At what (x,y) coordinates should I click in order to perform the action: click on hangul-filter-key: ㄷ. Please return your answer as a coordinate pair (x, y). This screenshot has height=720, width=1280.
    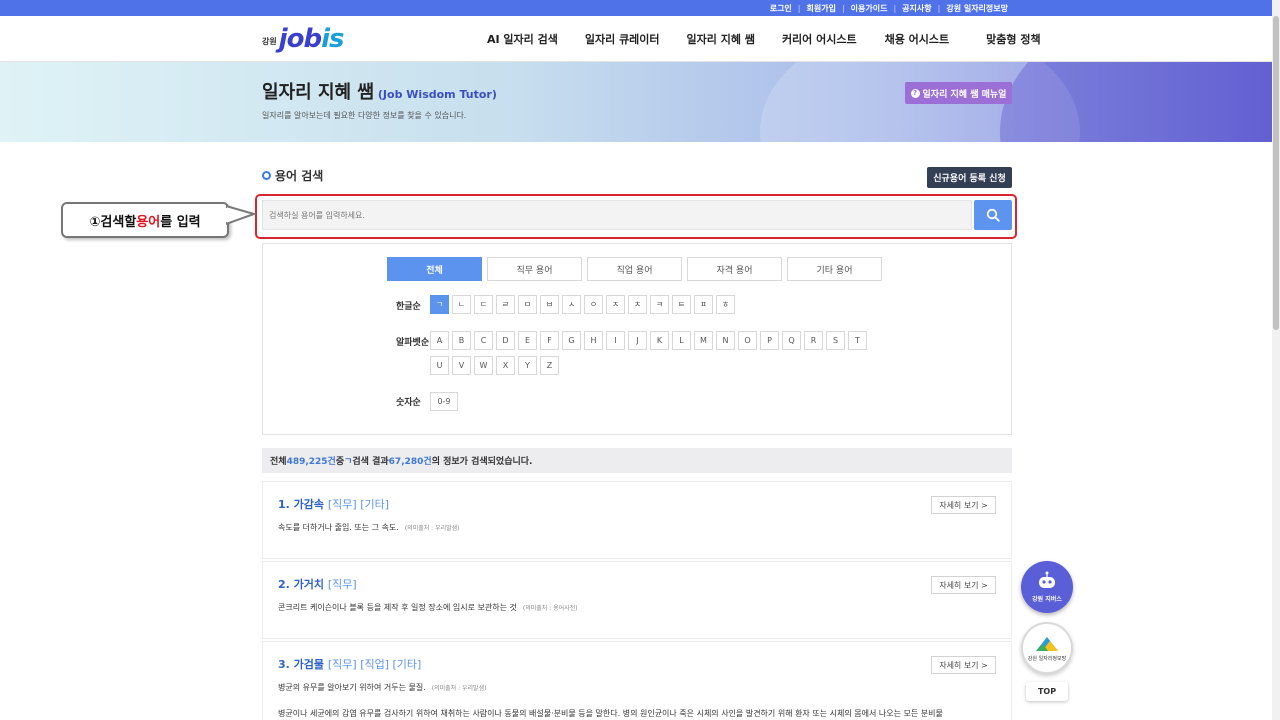
    Looking at the image, I should click on (483, 304).